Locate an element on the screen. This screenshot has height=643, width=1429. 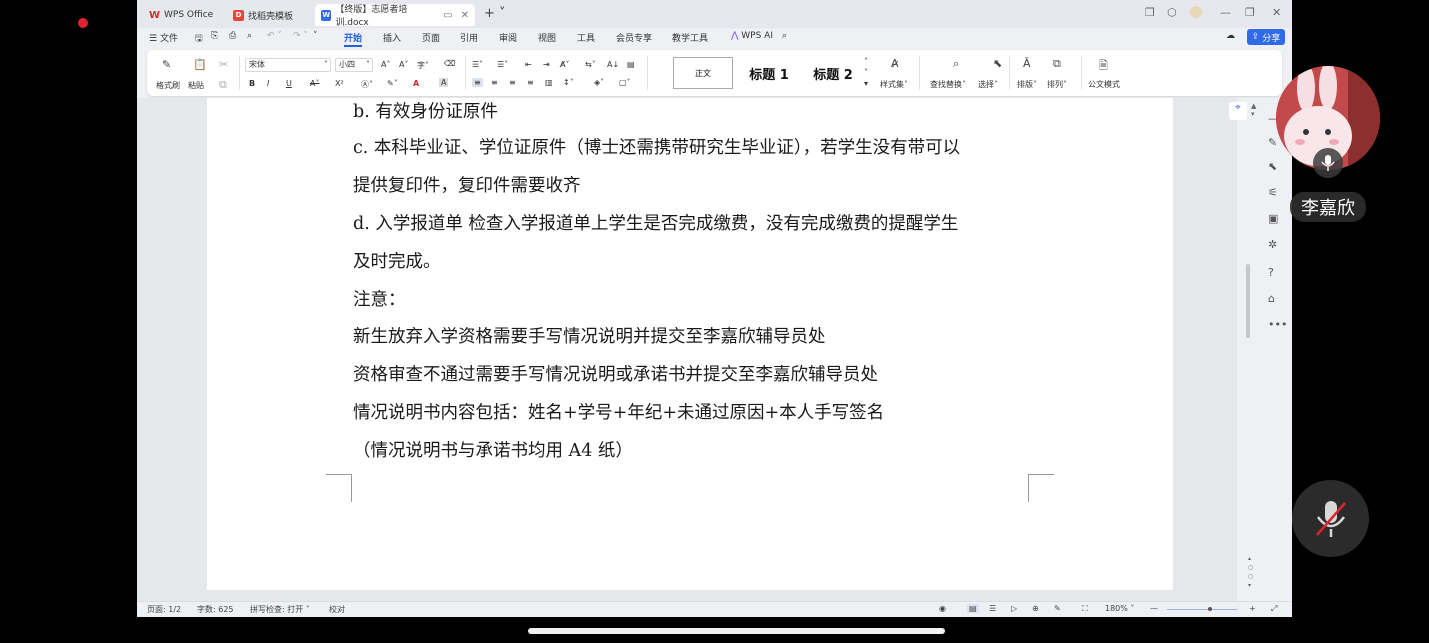
word-count: 字数: 625 is located at coordinates (215, 609).